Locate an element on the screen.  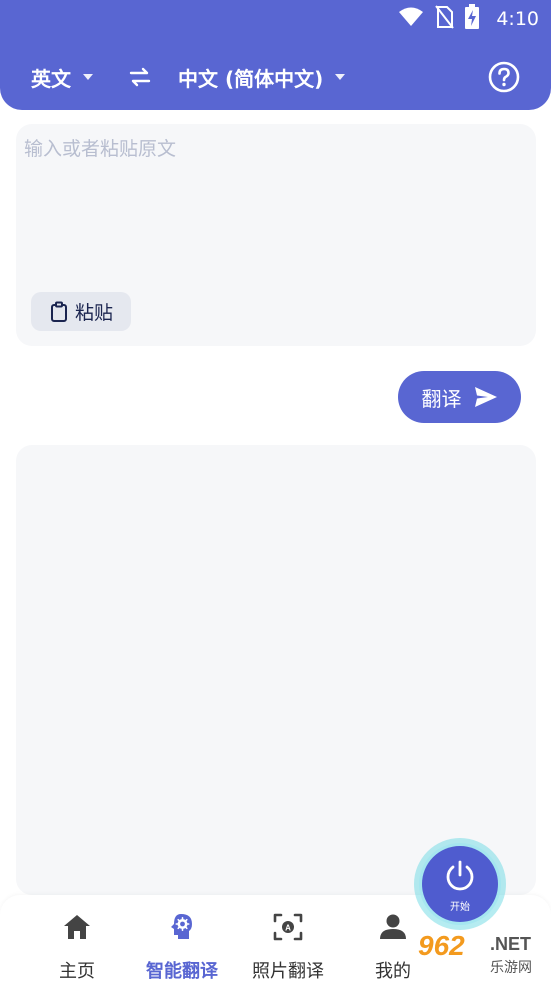
app-header: 4:10 英文 中文 (简体中文) is located at coordinates (275, 55).